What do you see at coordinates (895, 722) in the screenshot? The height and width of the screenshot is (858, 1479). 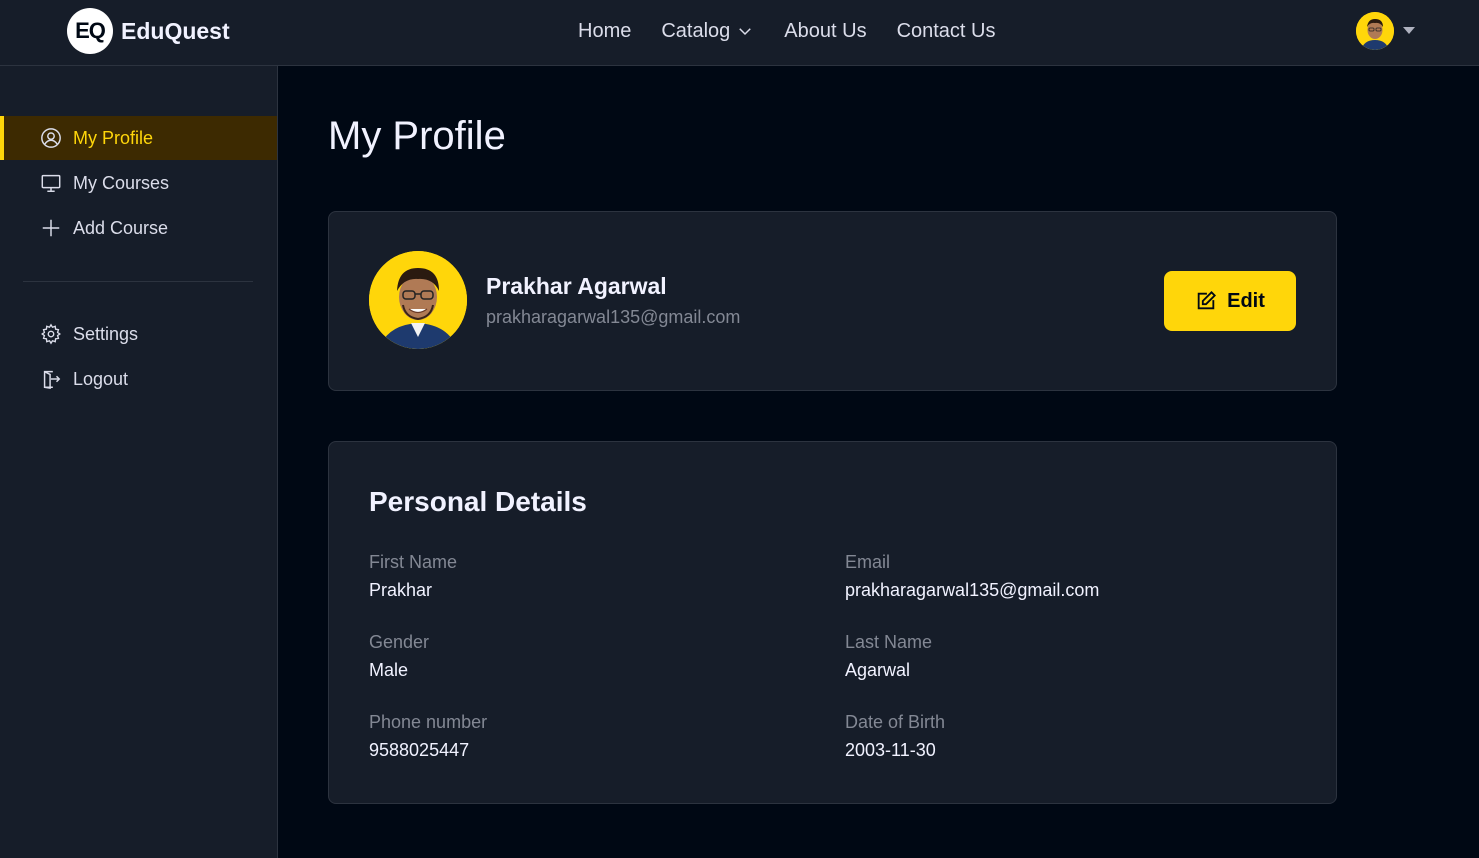 I see `field-label: Date of Birth` at bounding box center [895, 722].